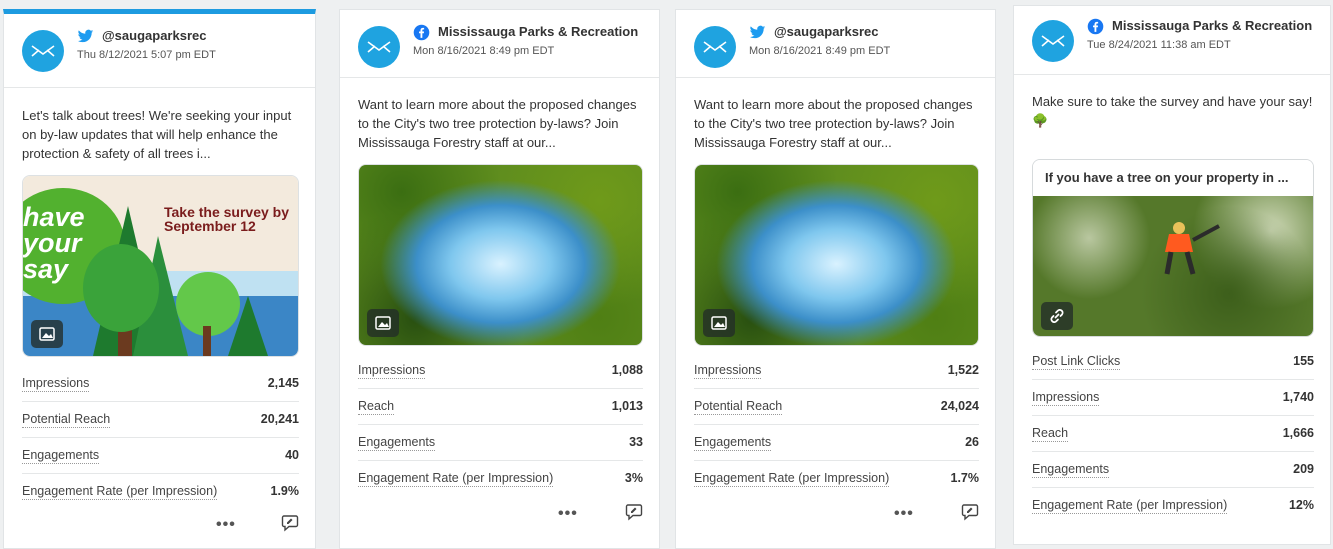  I want to click on stat-row: Engagement Rate (per Impression) 3%, so click(500, 479).